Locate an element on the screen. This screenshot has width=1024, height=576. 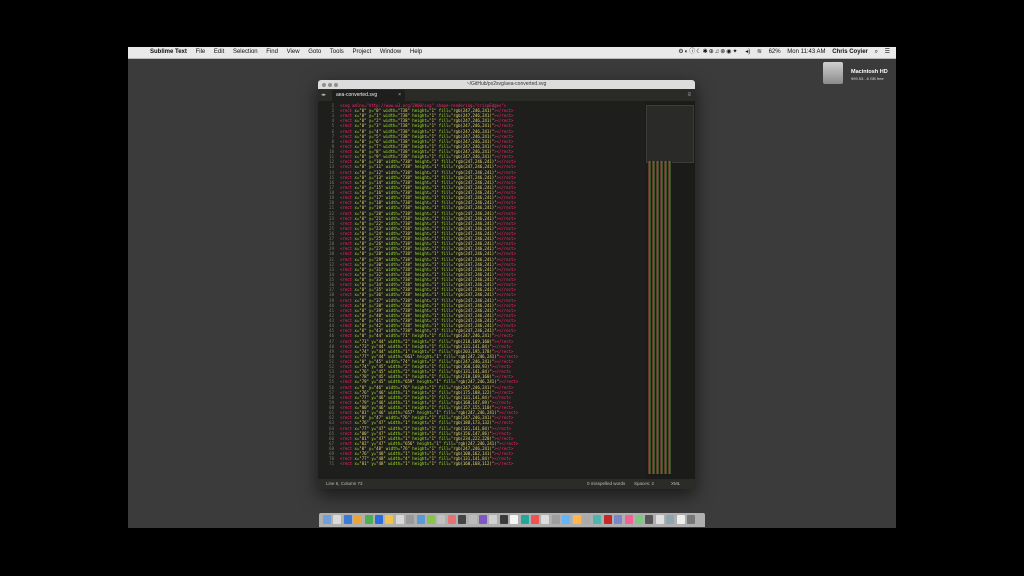
menu-view: View is located at coordinates (293, 52).